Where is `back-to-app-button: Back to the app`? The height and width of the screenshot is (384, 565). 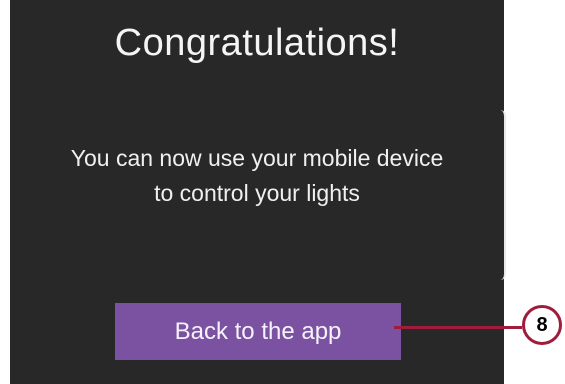
back-to-app-button: Back to the app is located at coordinates (258, 331).